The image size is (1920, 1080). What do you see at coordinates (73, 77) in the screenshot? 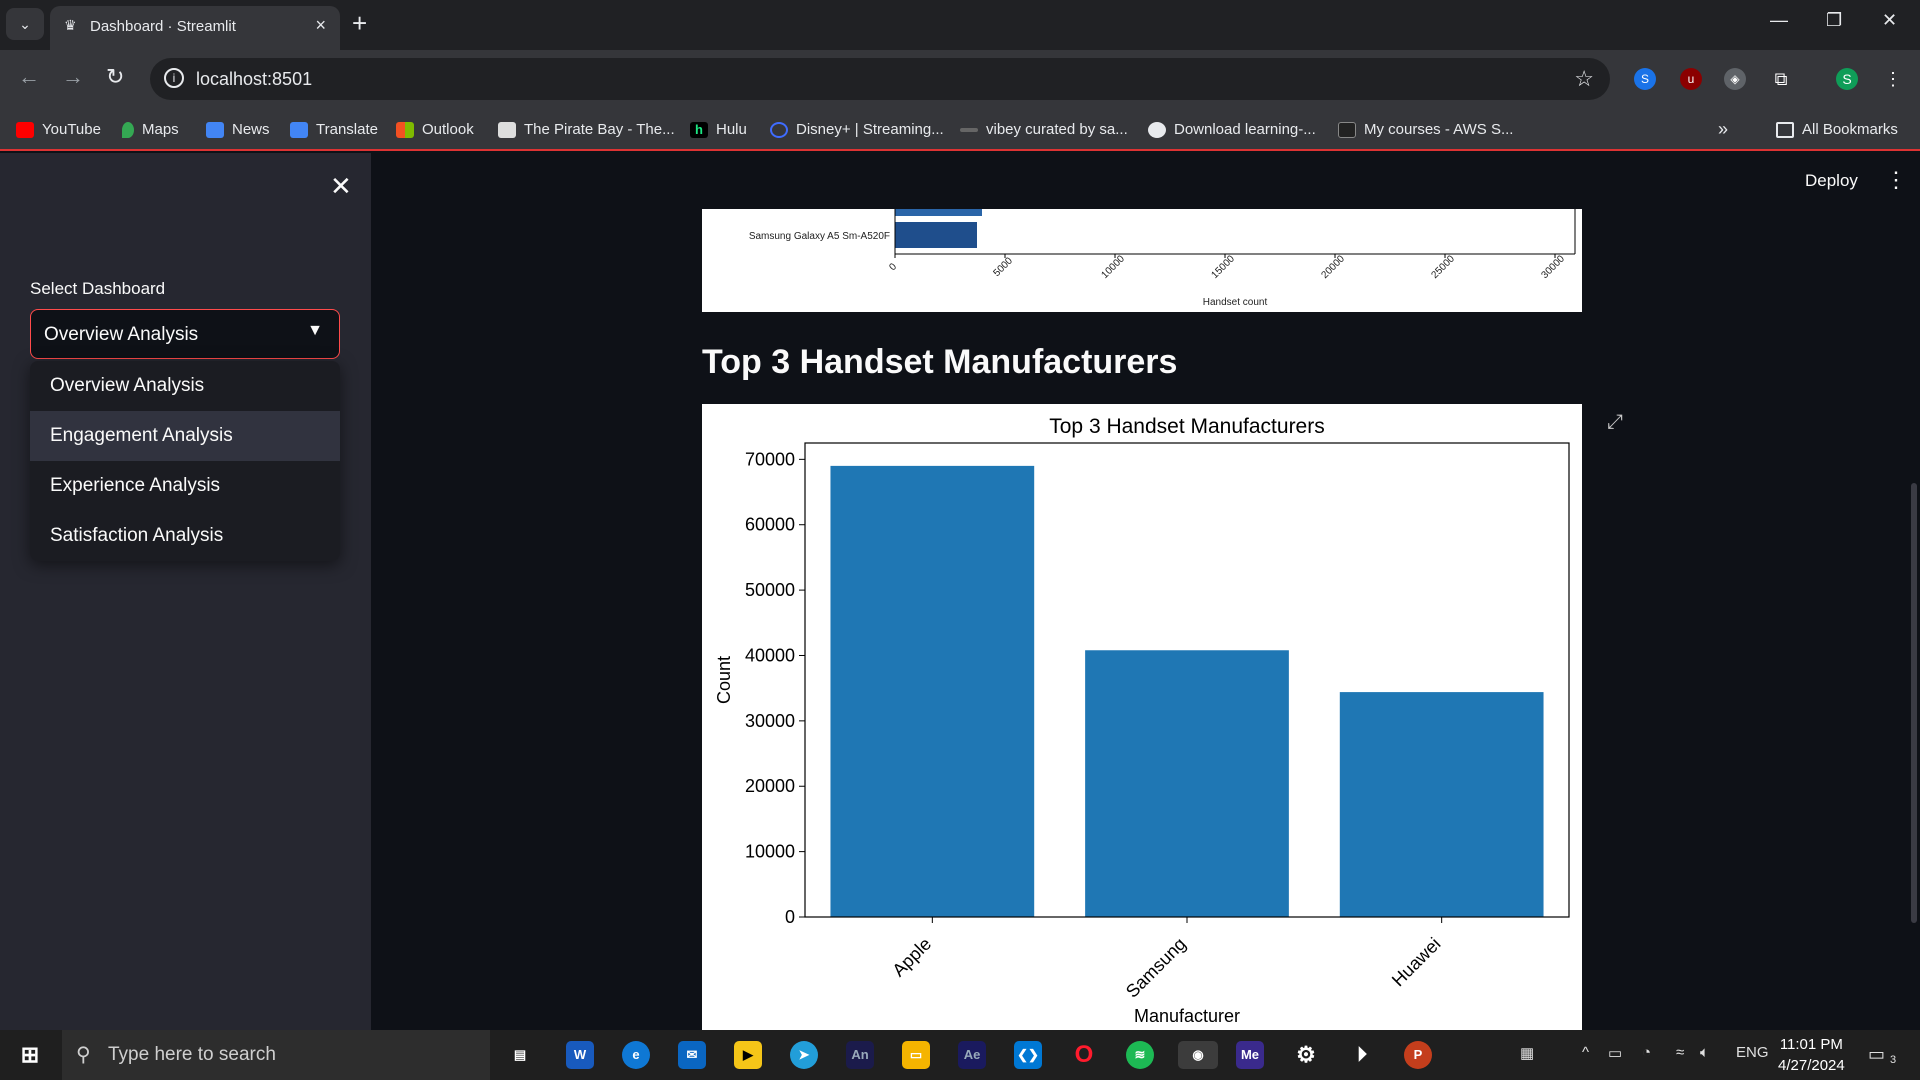
I see `forward-icon: →` at bounding box center [73, 77].